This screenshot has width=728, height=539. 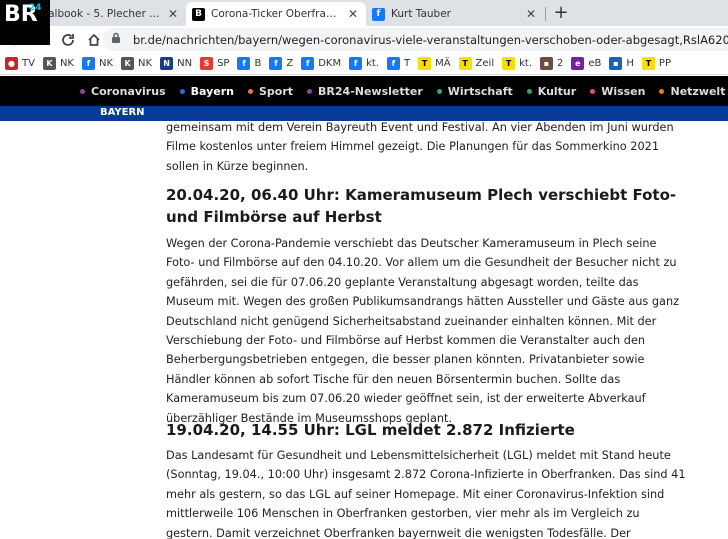 I want to click on tab-title: Corona-Ticker Oberfranken: Uni B, so click(x=276, y=14).